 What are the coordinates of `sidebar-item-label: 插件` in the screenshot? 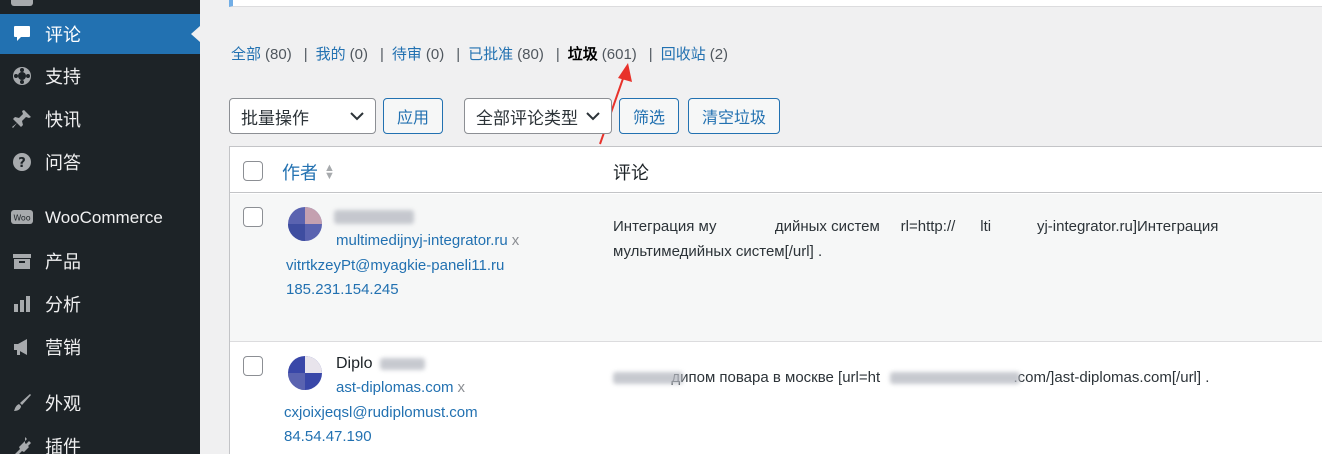 It's located at (63, 445).